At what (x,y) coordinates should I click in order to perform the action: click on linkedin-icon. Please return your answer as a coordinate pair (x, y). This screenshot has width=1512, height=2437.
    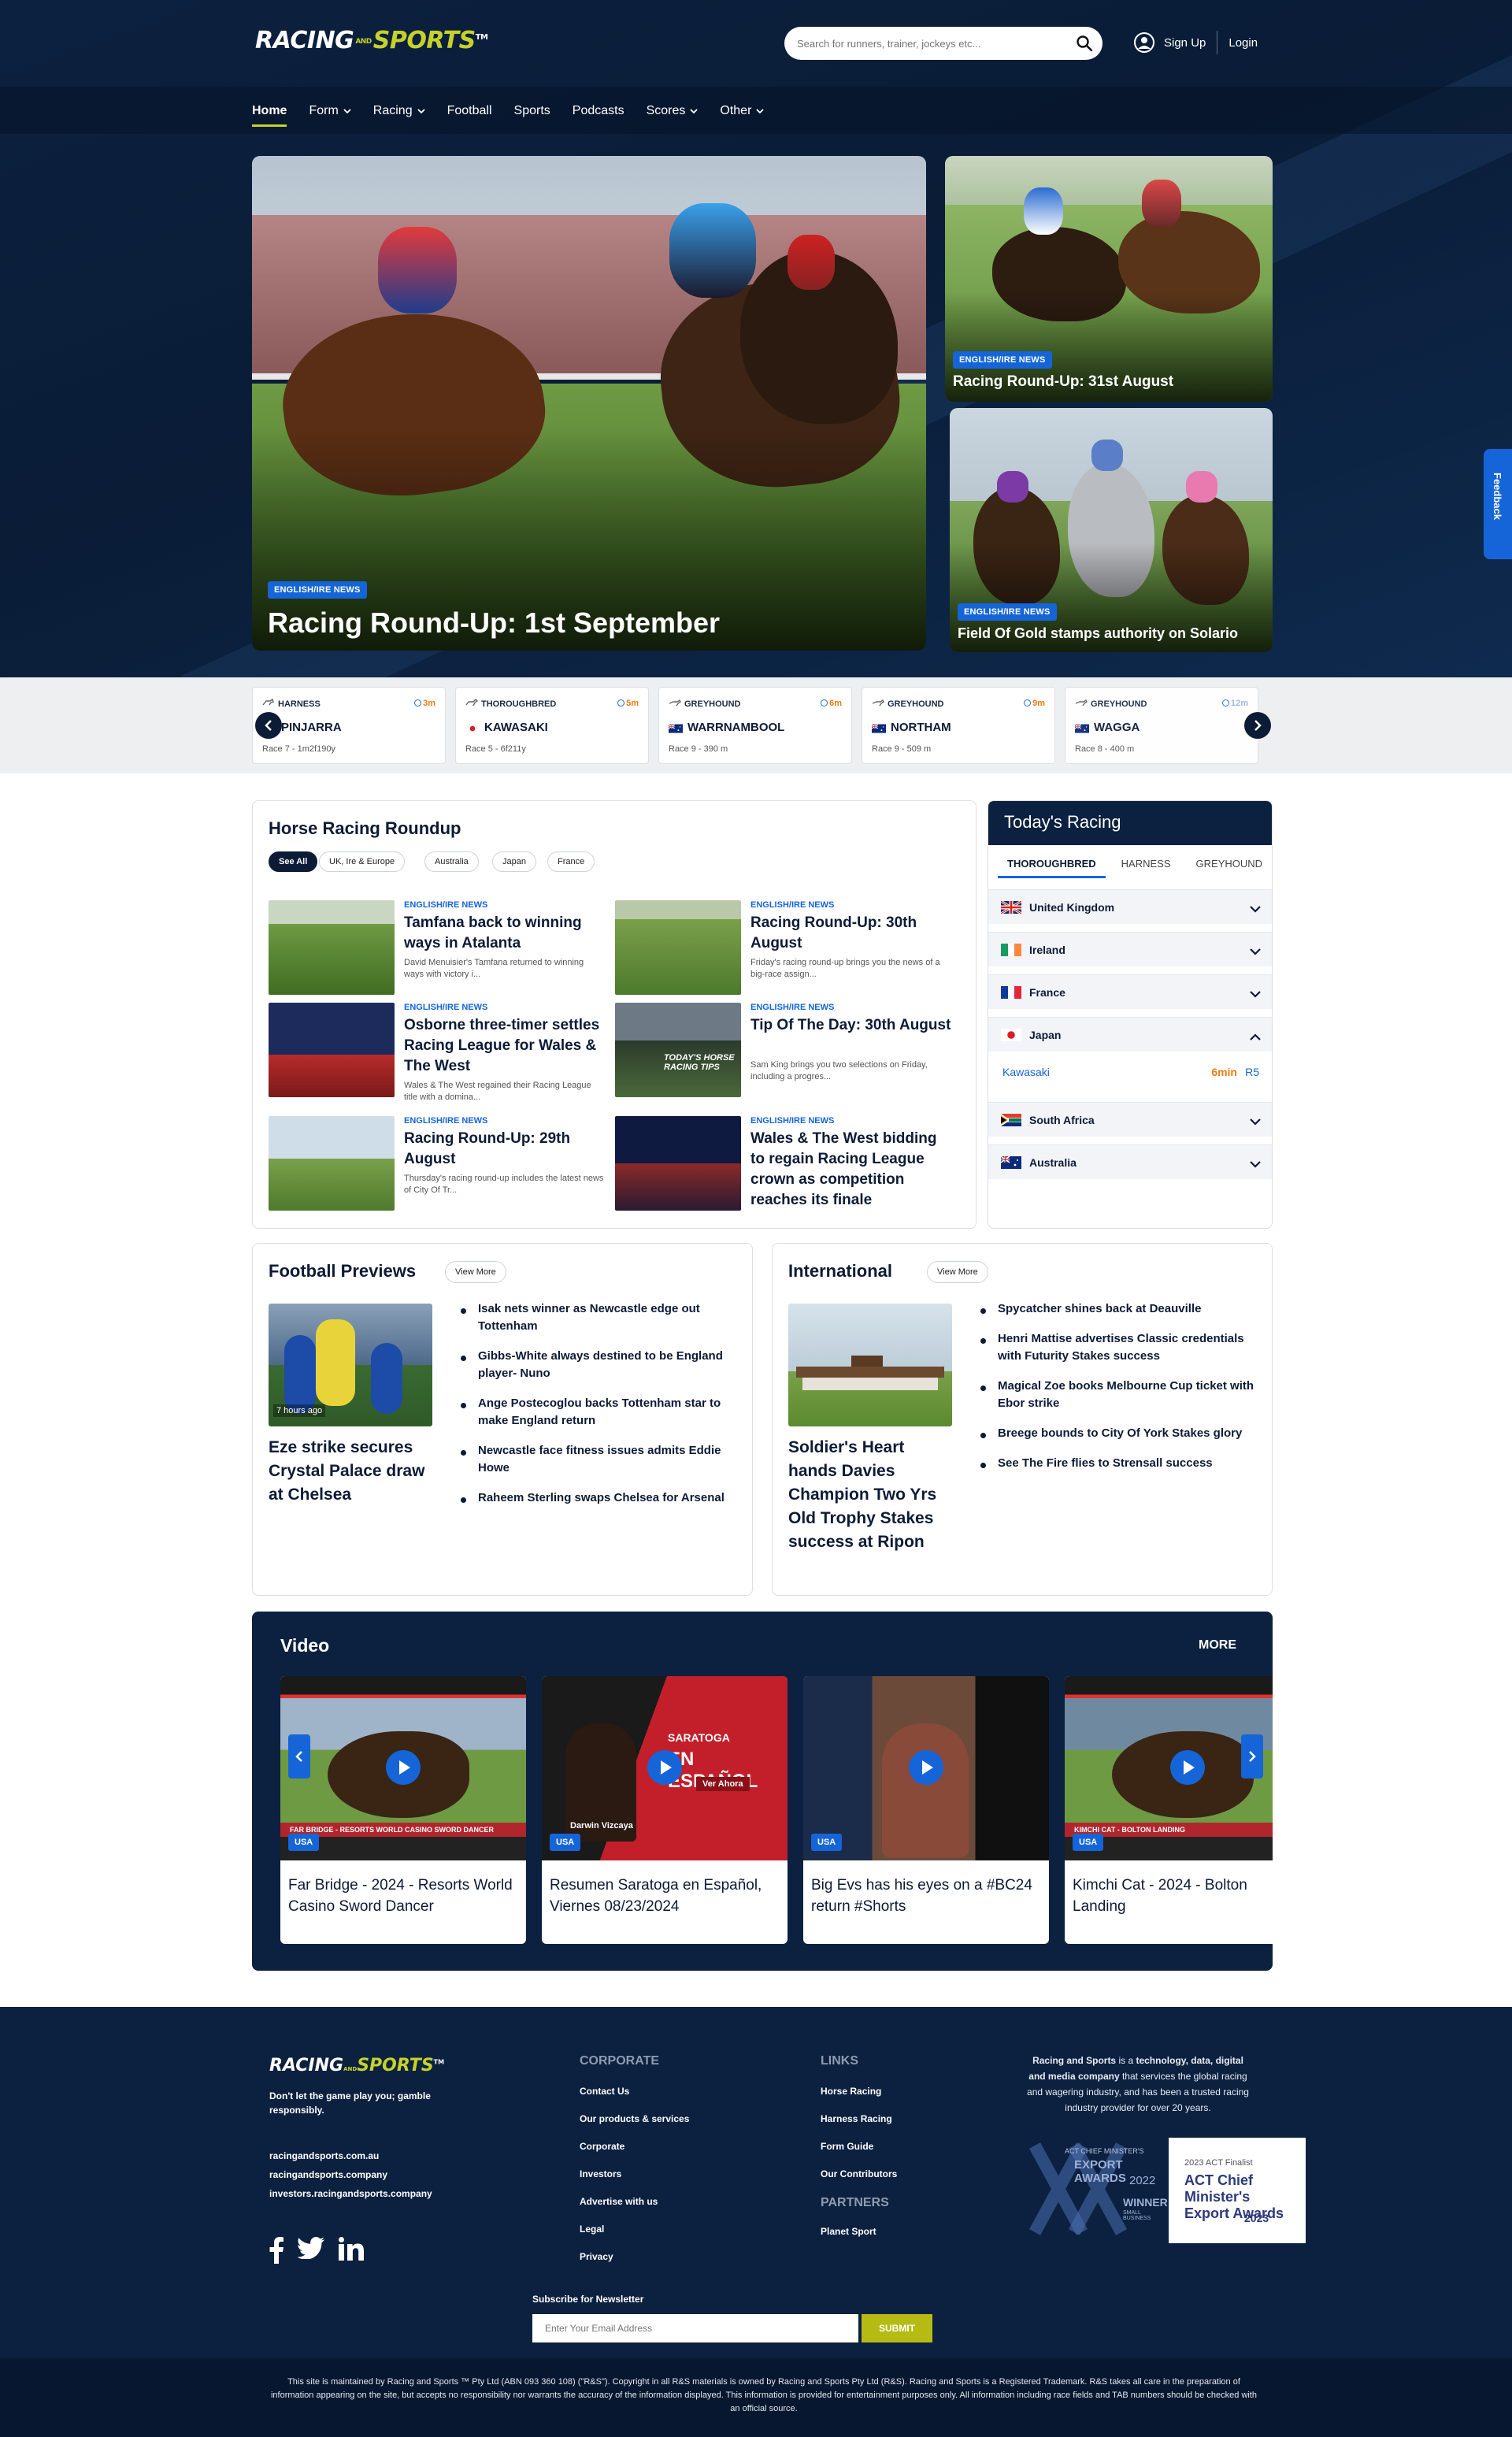
    Looking at the image, I should click on (351, 2249).